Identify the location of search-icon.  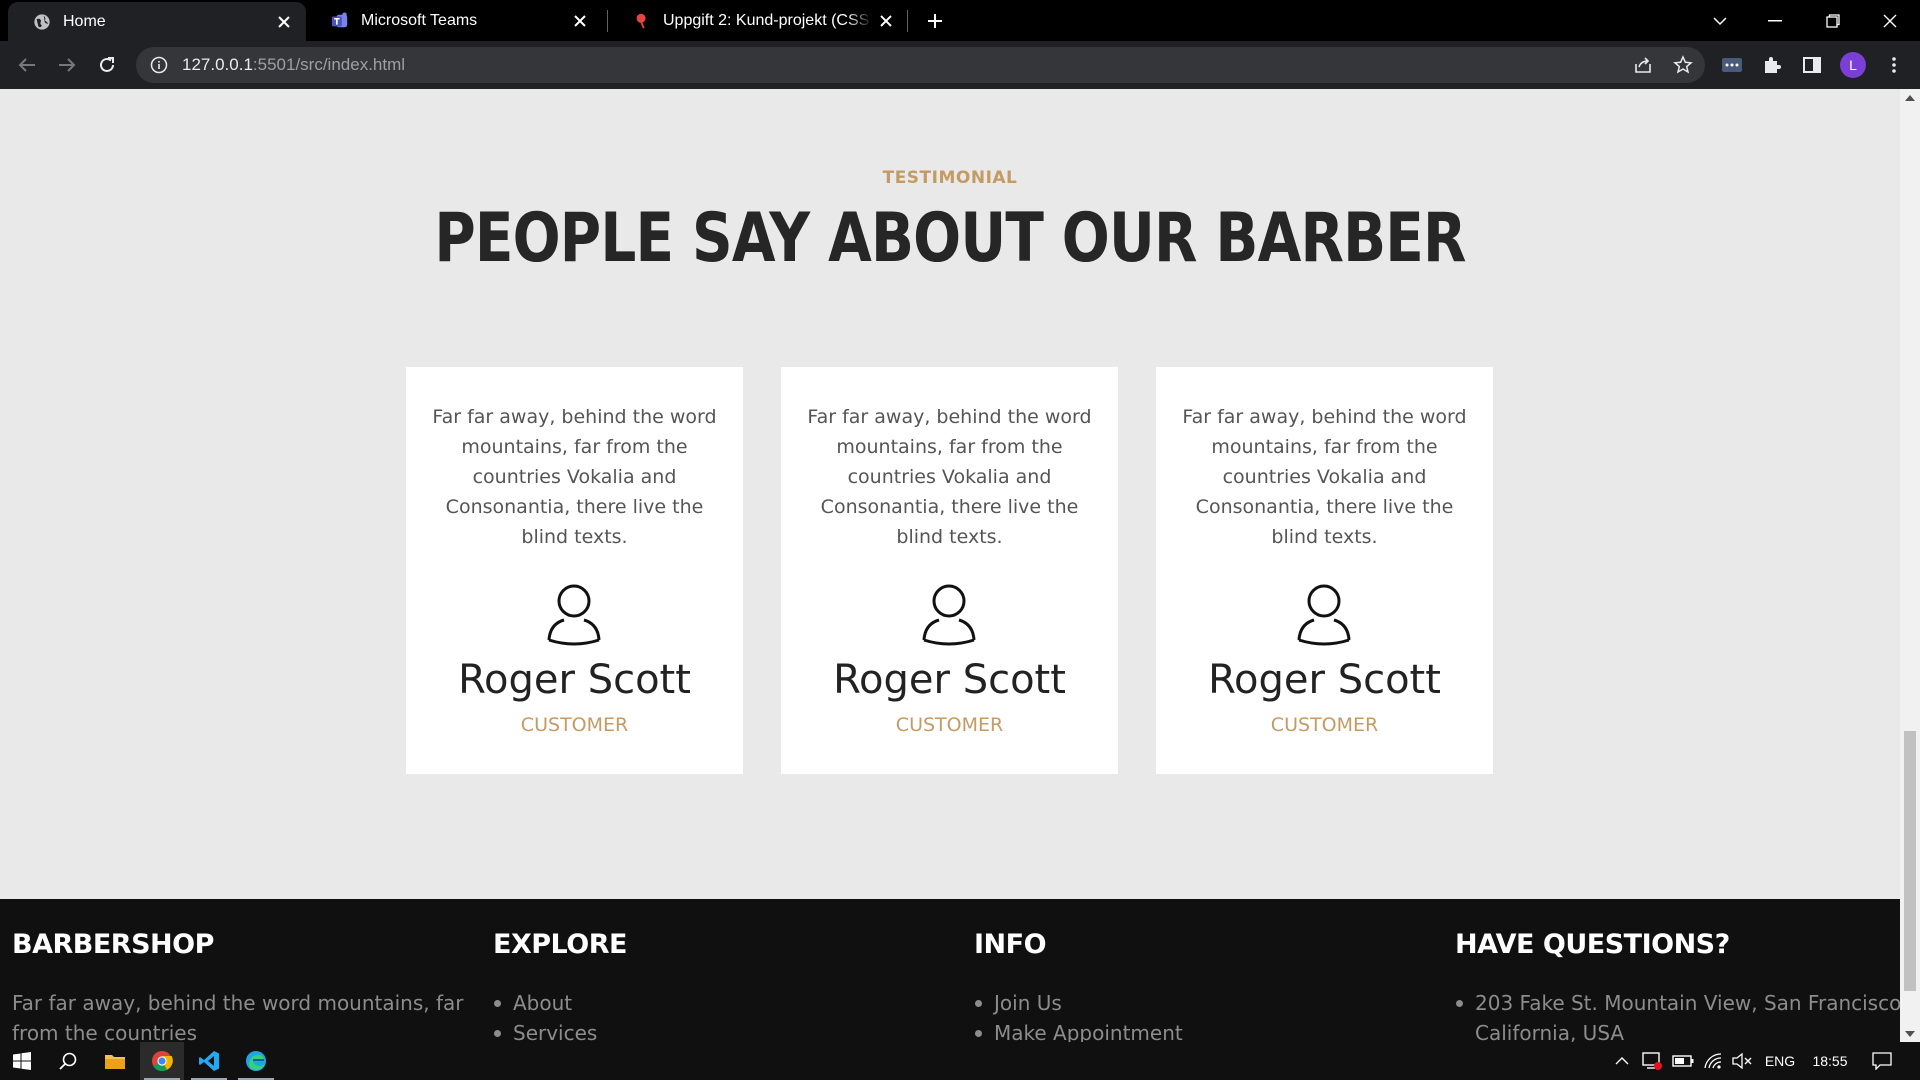
(68, 1061).